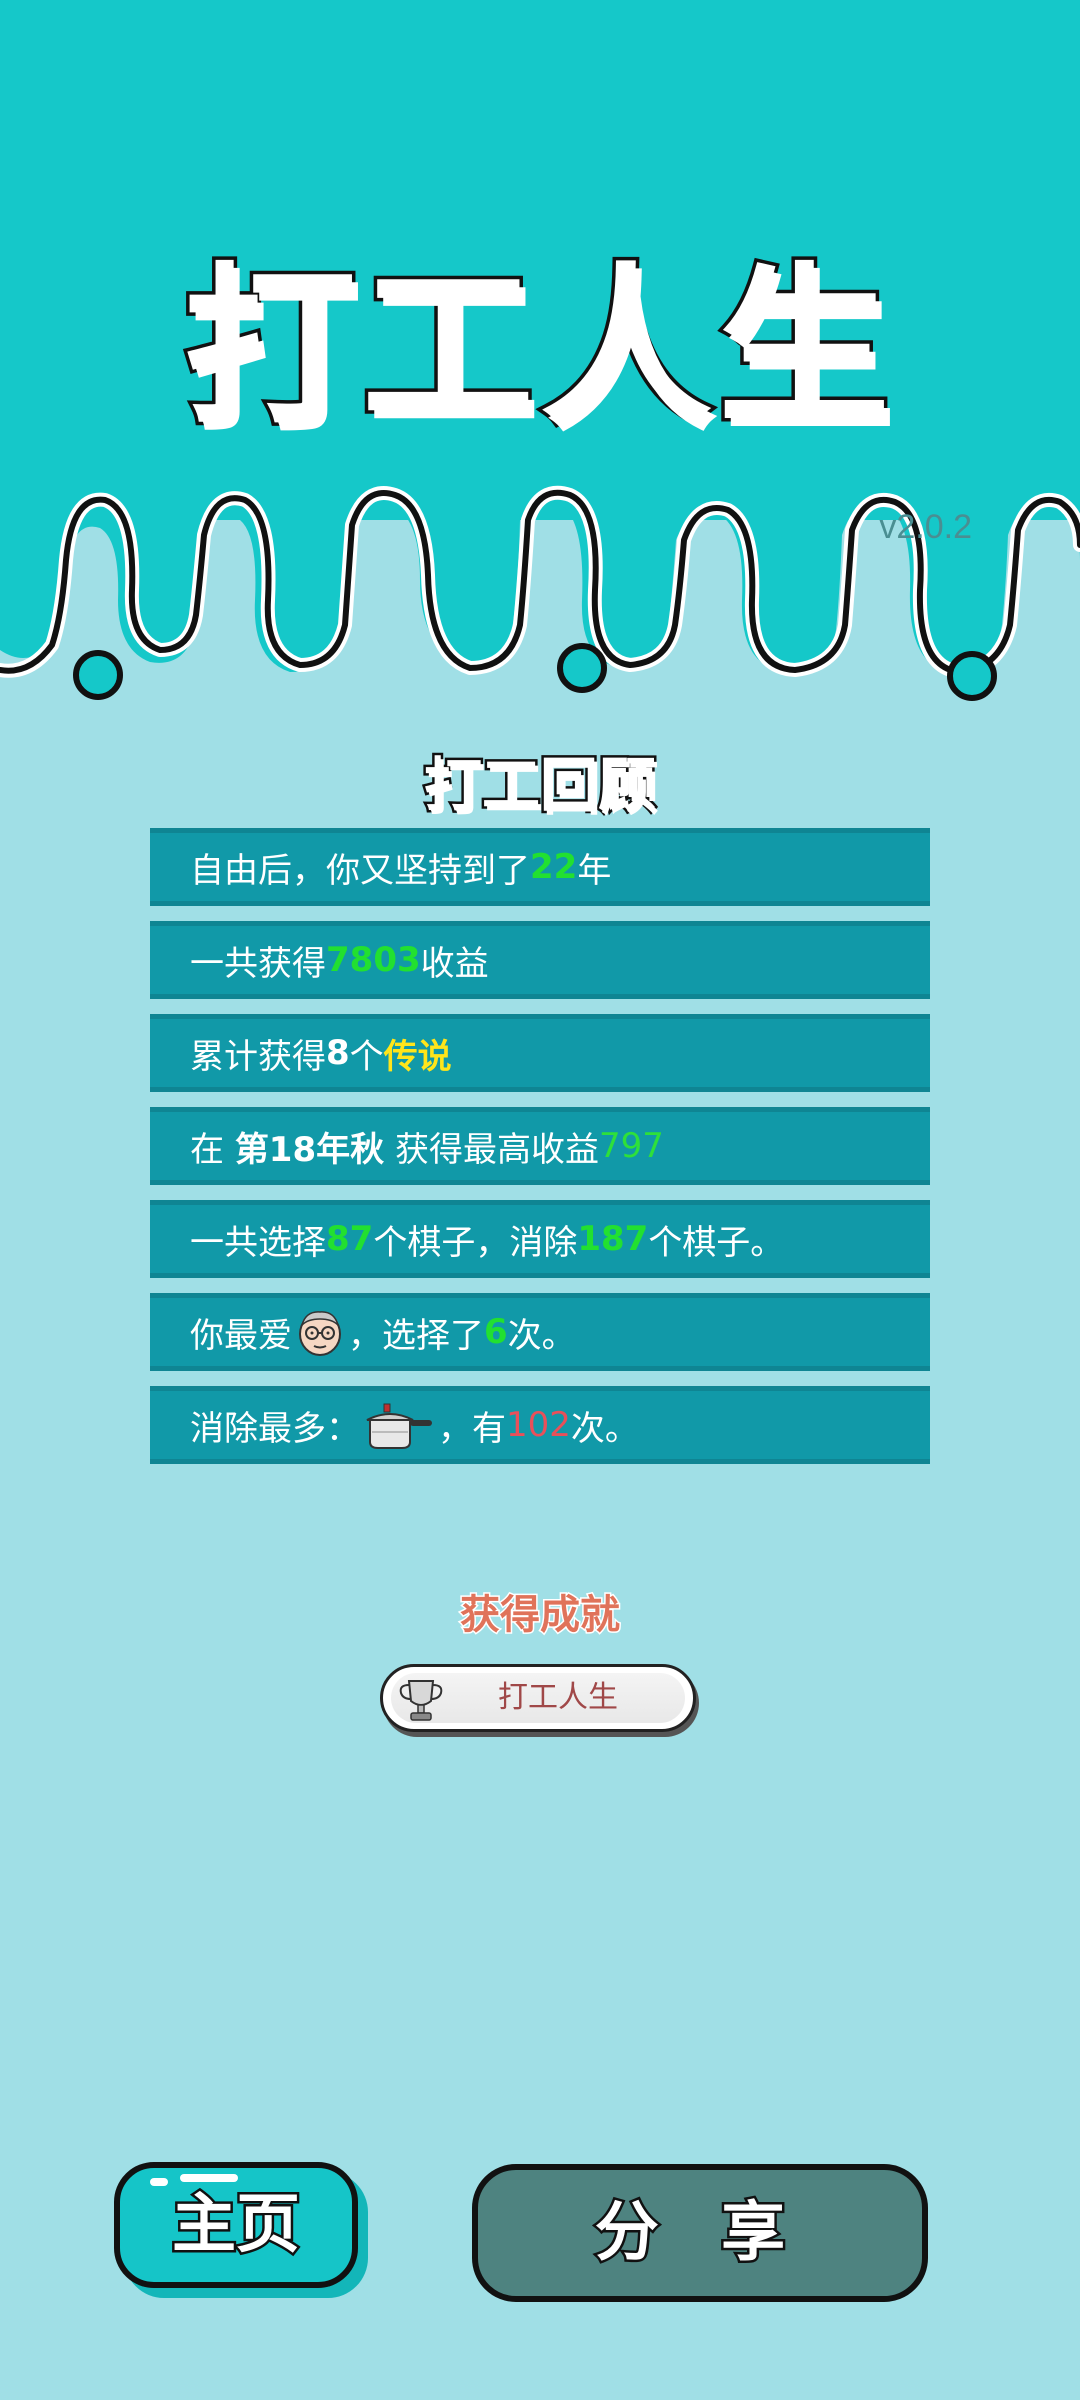 The image size is (1080, 2400). What do you see at coordinates (631, 1146) in the screenshot?
I see `stat-best-income-value: 797` at bounding box center [631, 1146].